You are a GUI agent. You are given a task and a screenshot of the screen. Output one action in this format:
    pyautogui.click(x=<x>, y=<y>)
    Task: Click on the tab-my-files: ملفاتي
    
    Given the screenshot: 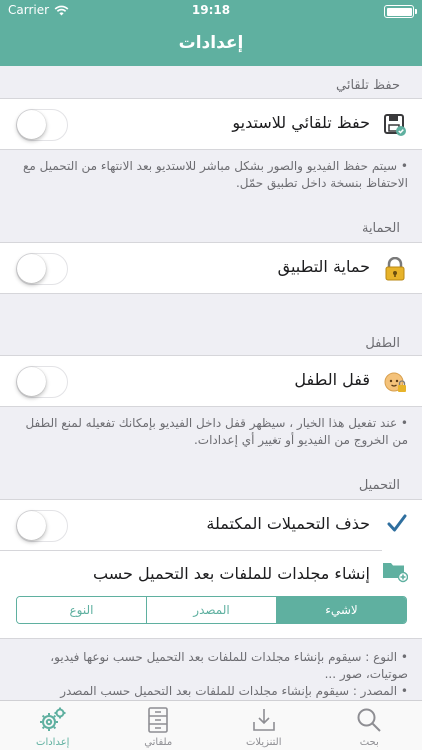 What is the action you would take?
    pyautogui.click(x=159, y=725)
    